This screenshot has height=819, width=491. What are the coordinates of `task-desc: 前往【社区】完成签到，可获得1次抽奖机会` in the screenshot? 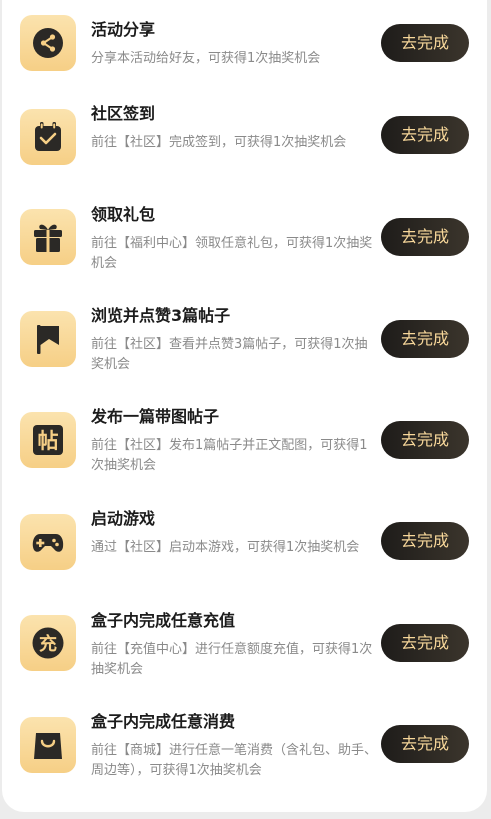 It's located at (219, 142).